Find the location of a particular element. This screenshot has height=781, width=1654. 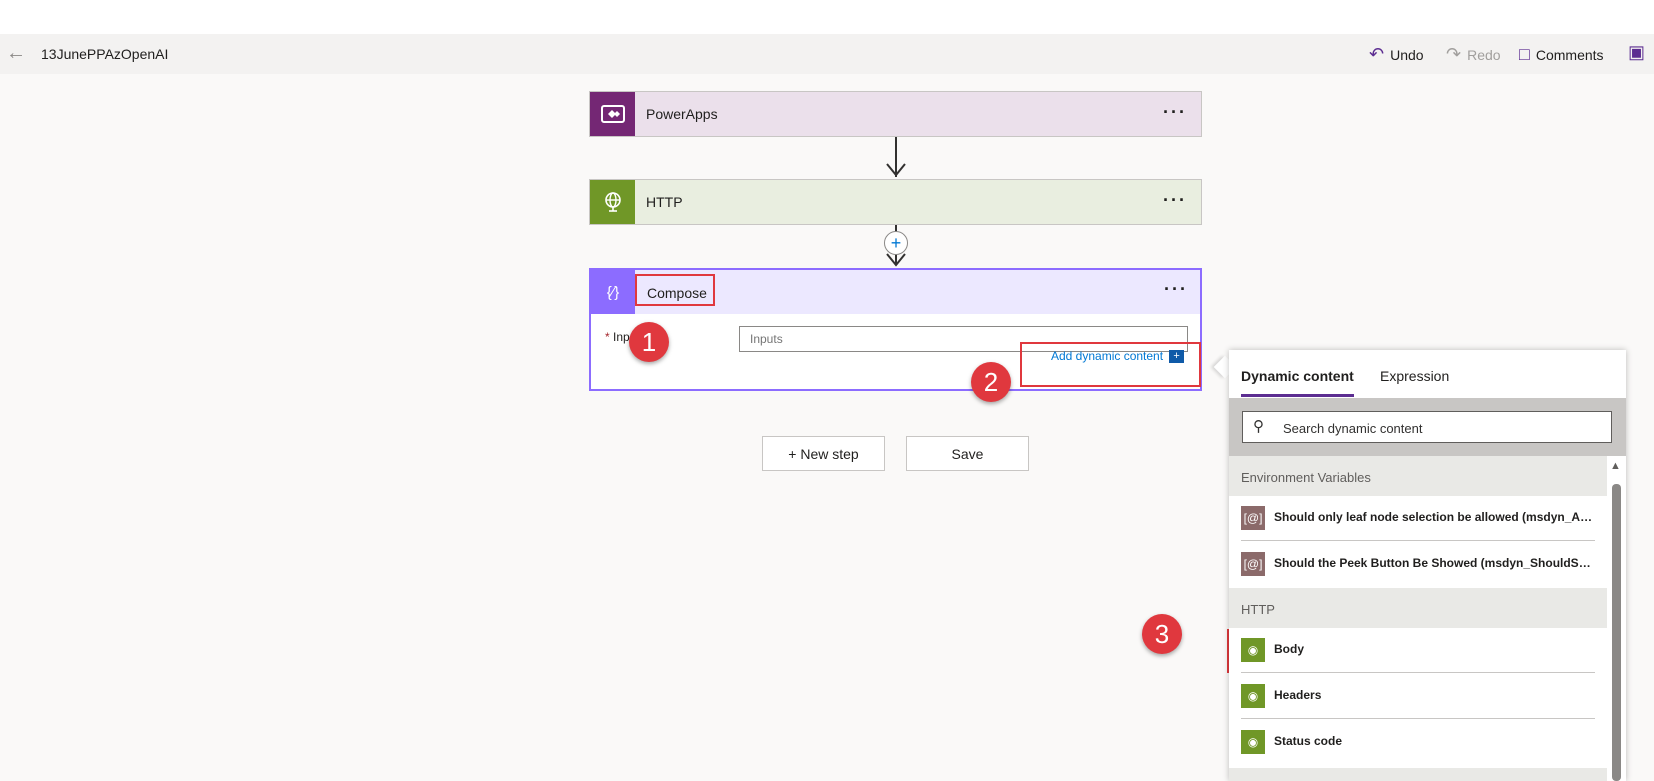

http-action-card: HTTP ··· is located at coordinates (895, 202).